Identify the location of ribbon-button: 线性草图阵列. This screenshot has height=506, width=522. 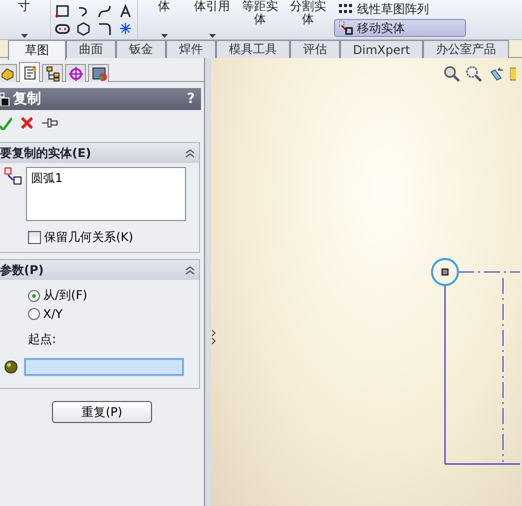
(400, 9).